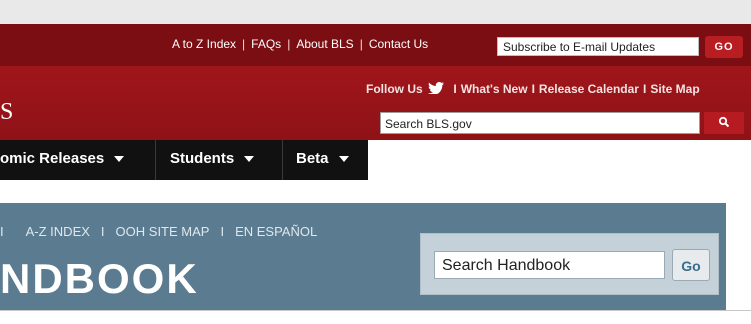 The width and height of the screenshot is (751, 324). What do you see at coordinates (6, 112) in the screenshot?
I see `site-logo-fragment: S` at bounding box center [6, 112].